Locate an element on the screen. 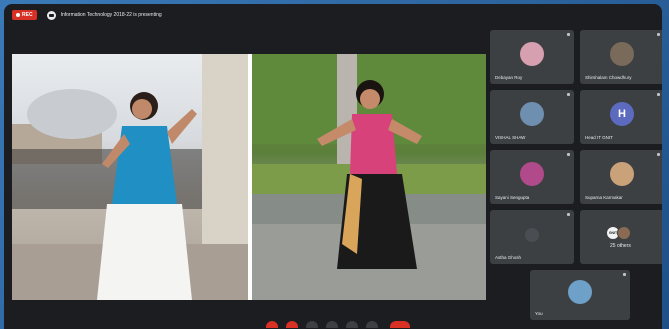 The image size is (669, 329). participant-name: Shirshalam Chowdhury is located at coordinates (608, 77).